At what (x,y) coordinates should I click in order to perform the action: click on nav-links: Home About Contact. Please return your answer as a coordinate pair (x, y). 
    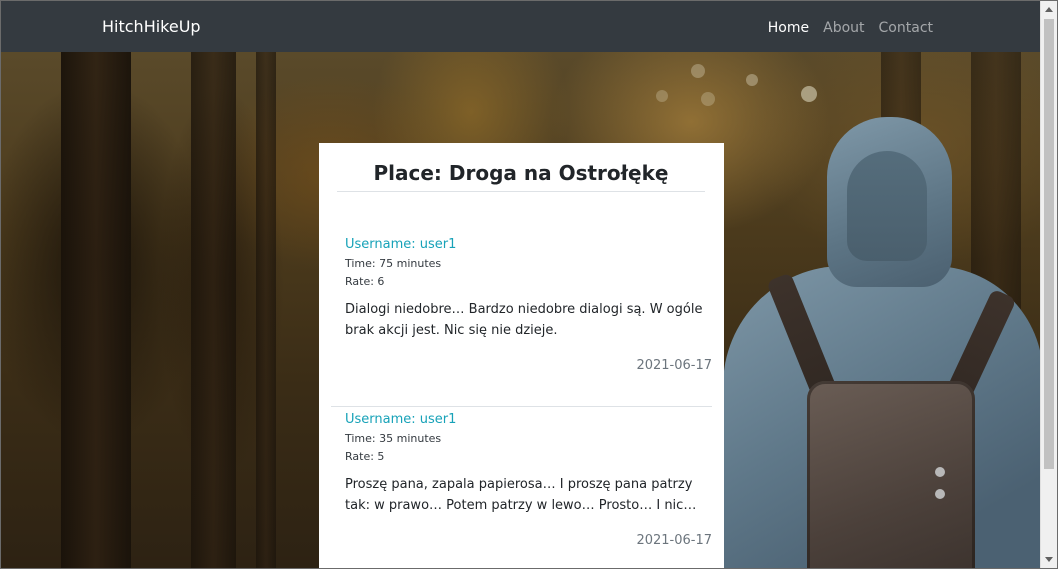
    Looking at the image, I should click on (850, 28).